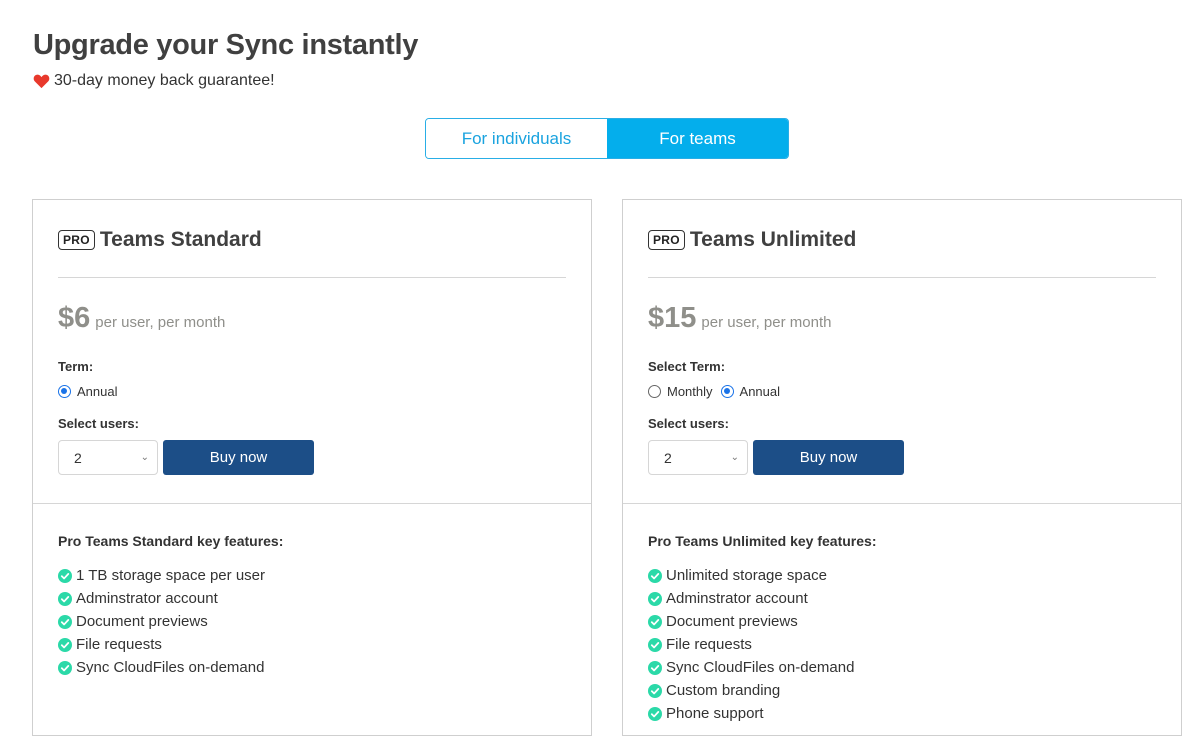 This screenshot has width=1200, height=755. I want to click on feature-text: Phone support, so click(715, 713).